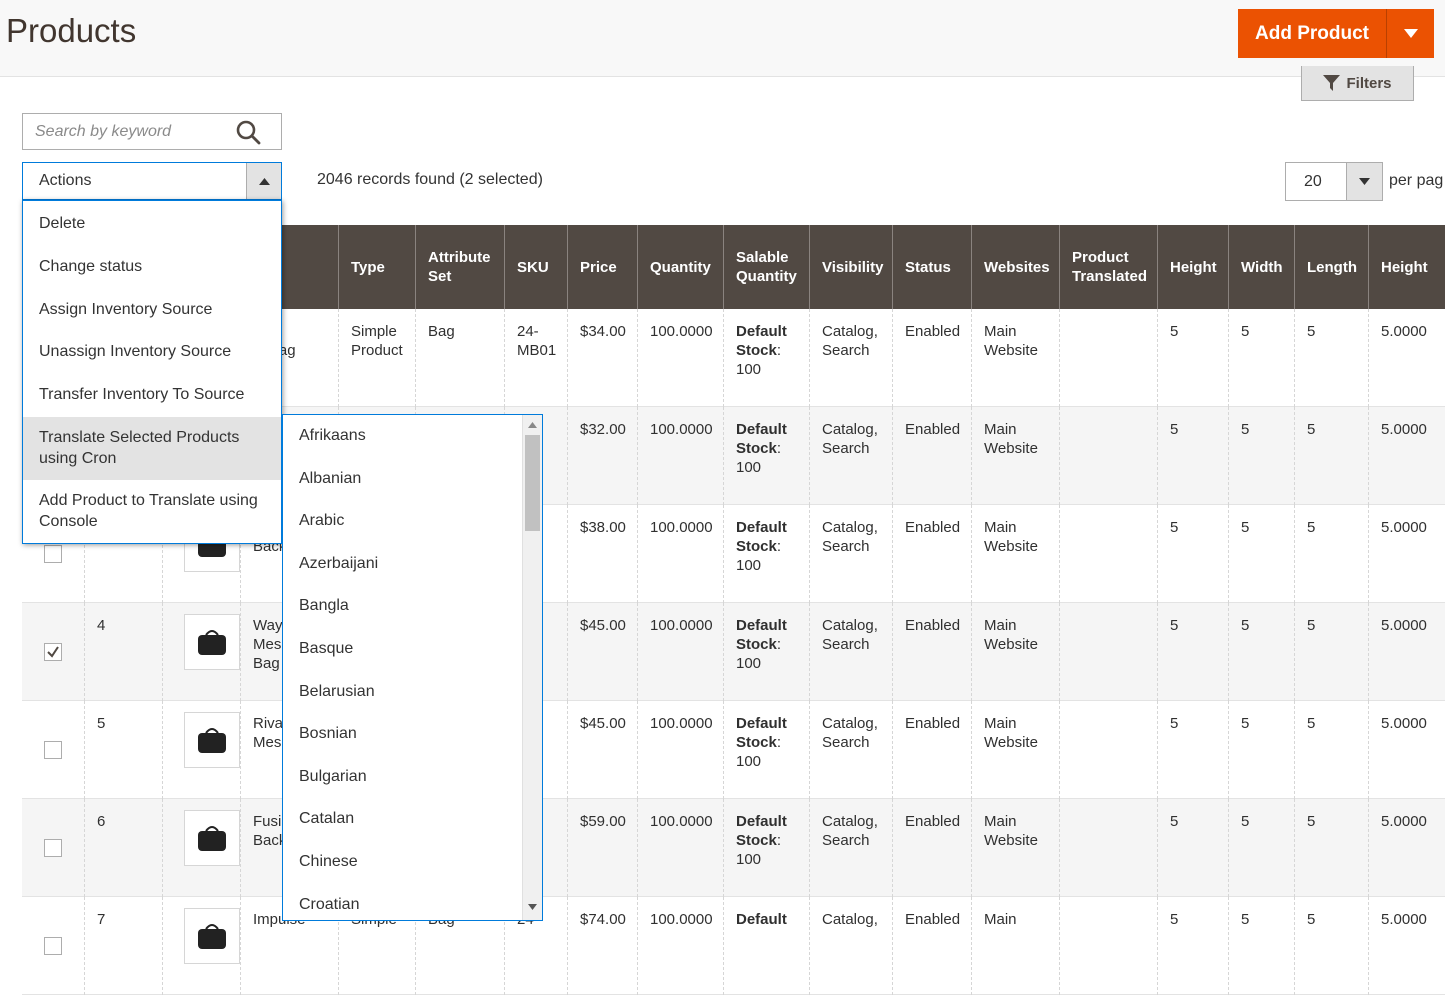  Describe the element at coordinates (1108, 267) in the screenshot. I see `column-header: Product Translated` at that location.